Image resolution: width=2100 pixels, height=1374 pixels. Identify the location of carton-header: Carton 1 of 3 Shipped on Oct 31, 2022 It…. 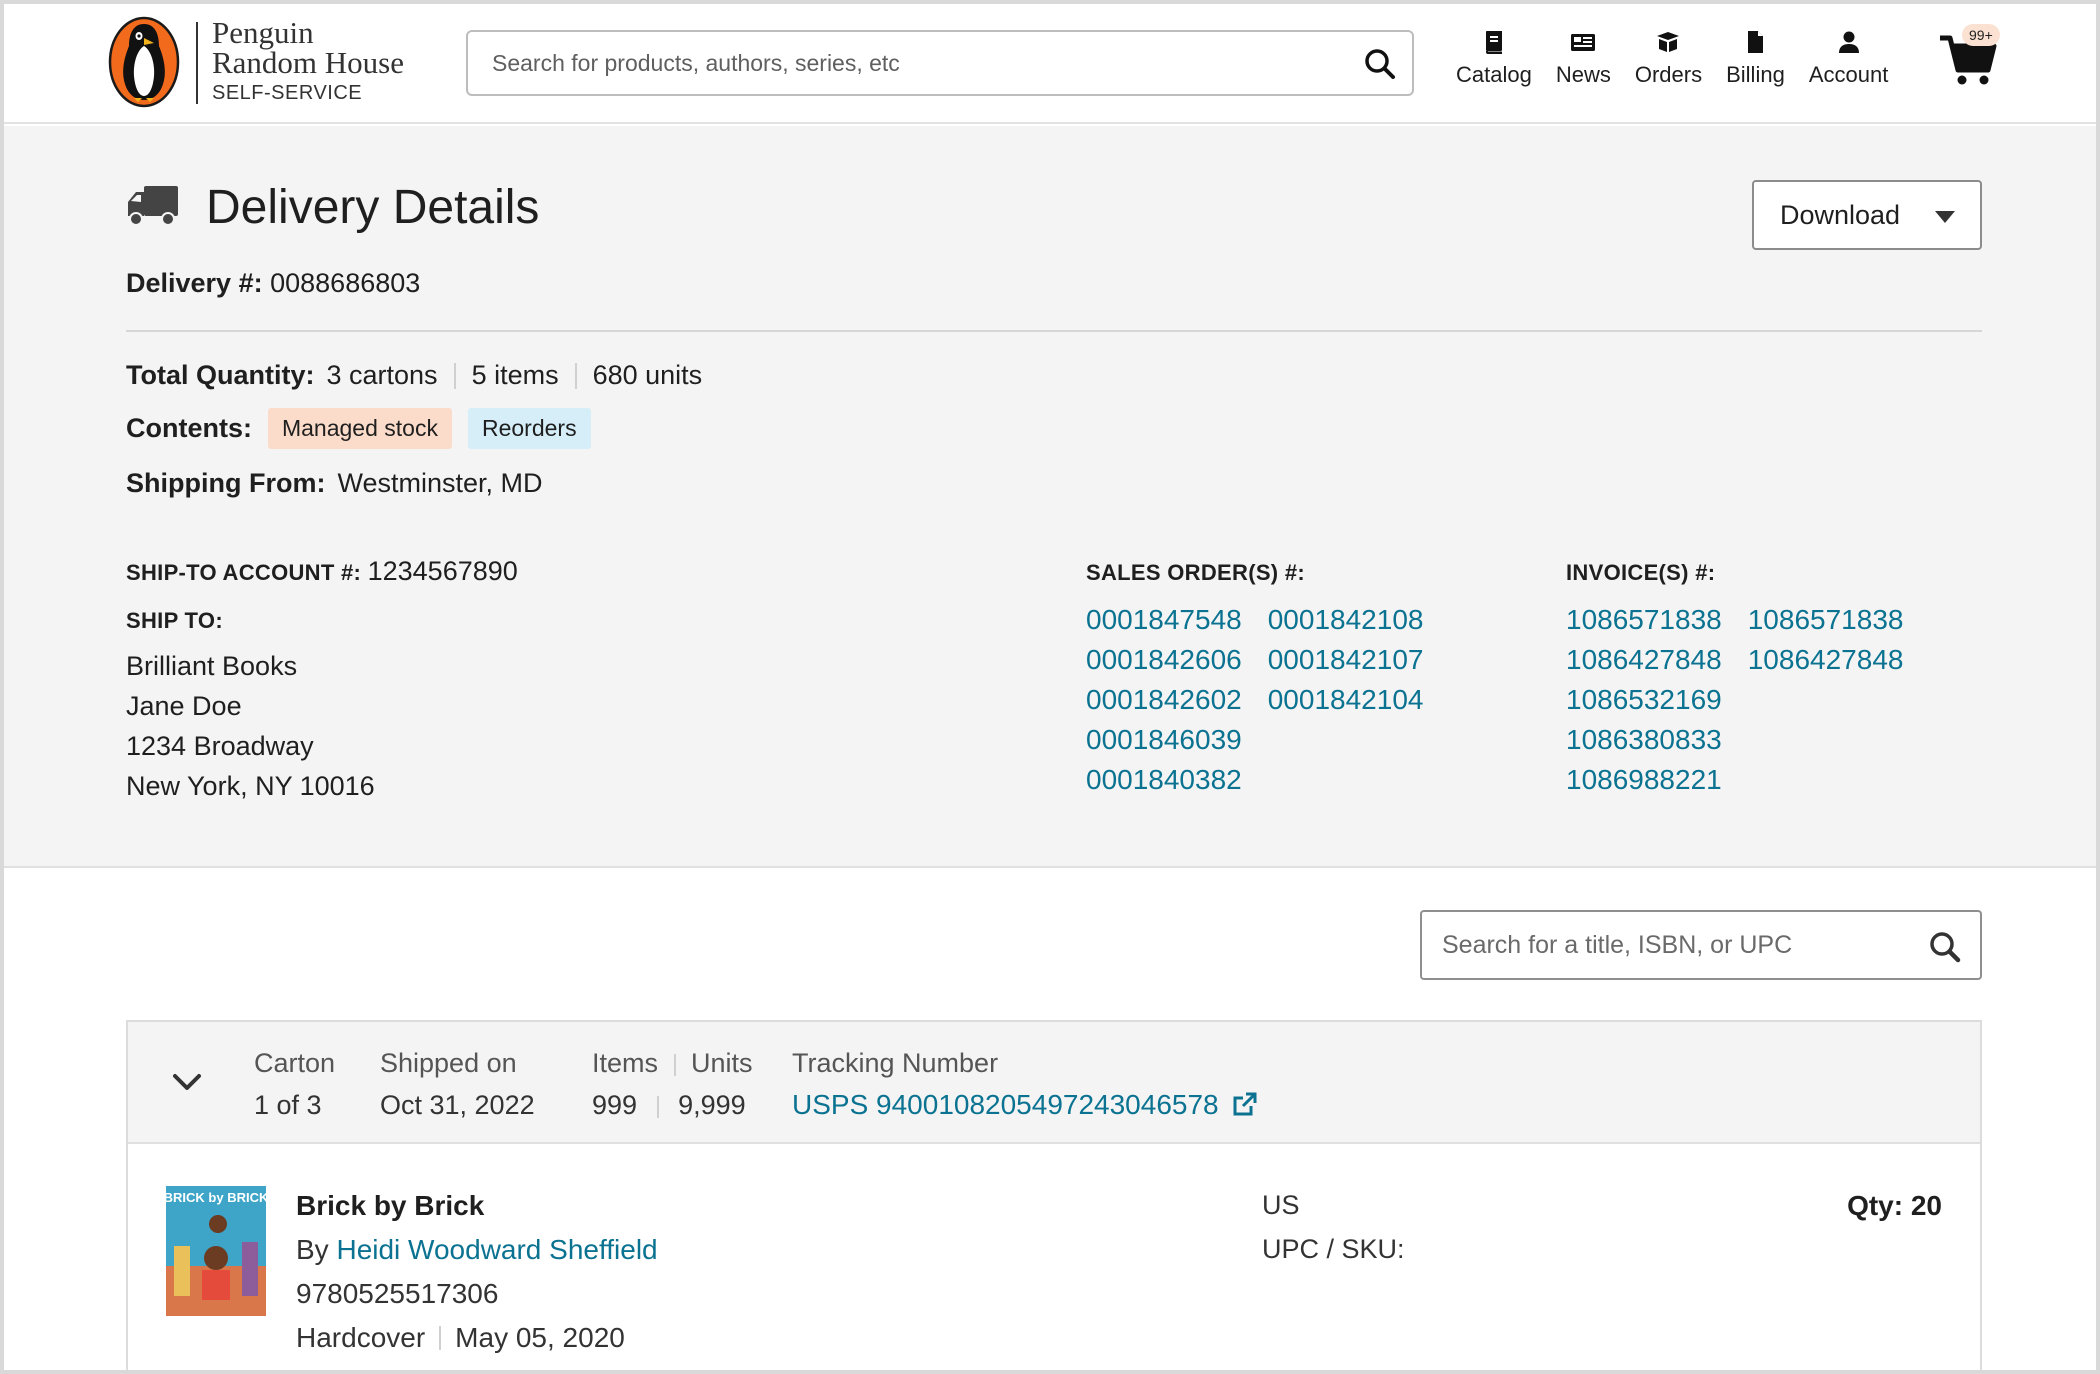
(1054, 1083).